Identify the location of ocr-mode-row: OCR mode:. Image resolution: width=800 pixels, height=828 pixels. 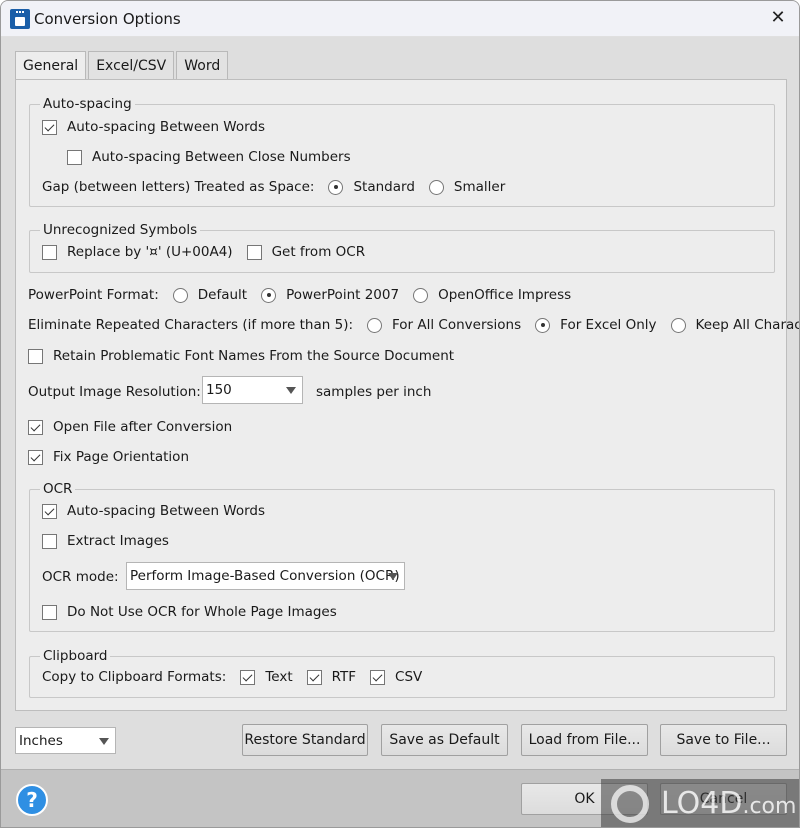
(80, 577).